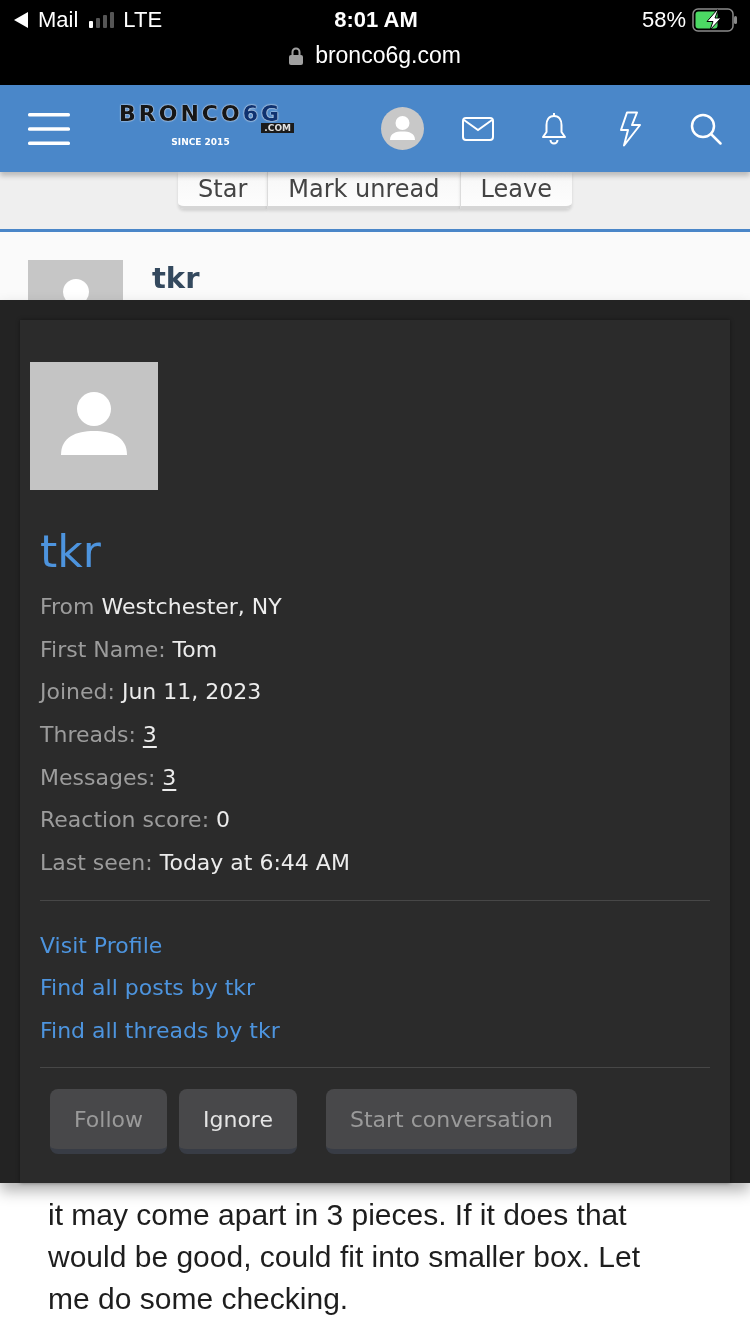 Image resolution: width=750 pixels, height=1334 pixels. What do you see at coordinates (160, 1030) in the screenshot?
I see `profile-link: Find all threads by tkr` at bounding box center [160, 1030].